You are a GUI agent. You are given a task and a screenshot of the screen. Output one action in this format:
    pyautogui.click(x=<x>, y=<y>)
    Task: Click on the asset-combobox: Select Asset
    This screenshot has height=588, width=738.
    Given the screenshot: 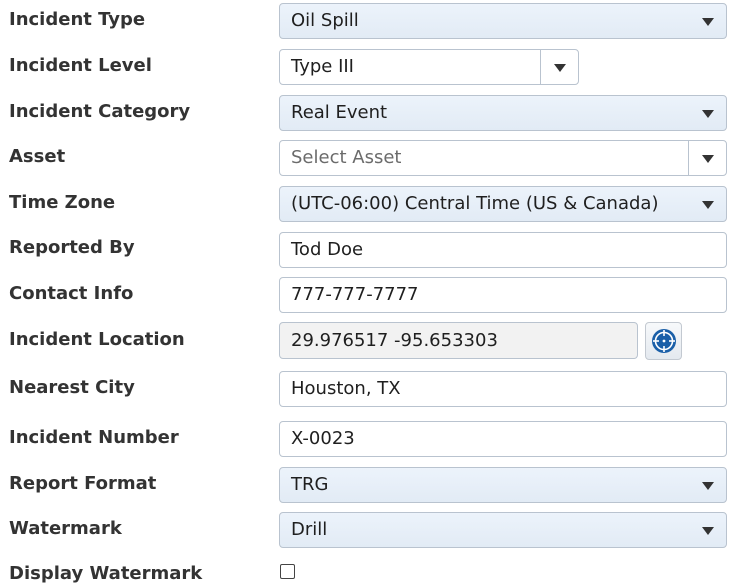 What is the action you would take?
    pyautogui.click(x=503, y=158)
    